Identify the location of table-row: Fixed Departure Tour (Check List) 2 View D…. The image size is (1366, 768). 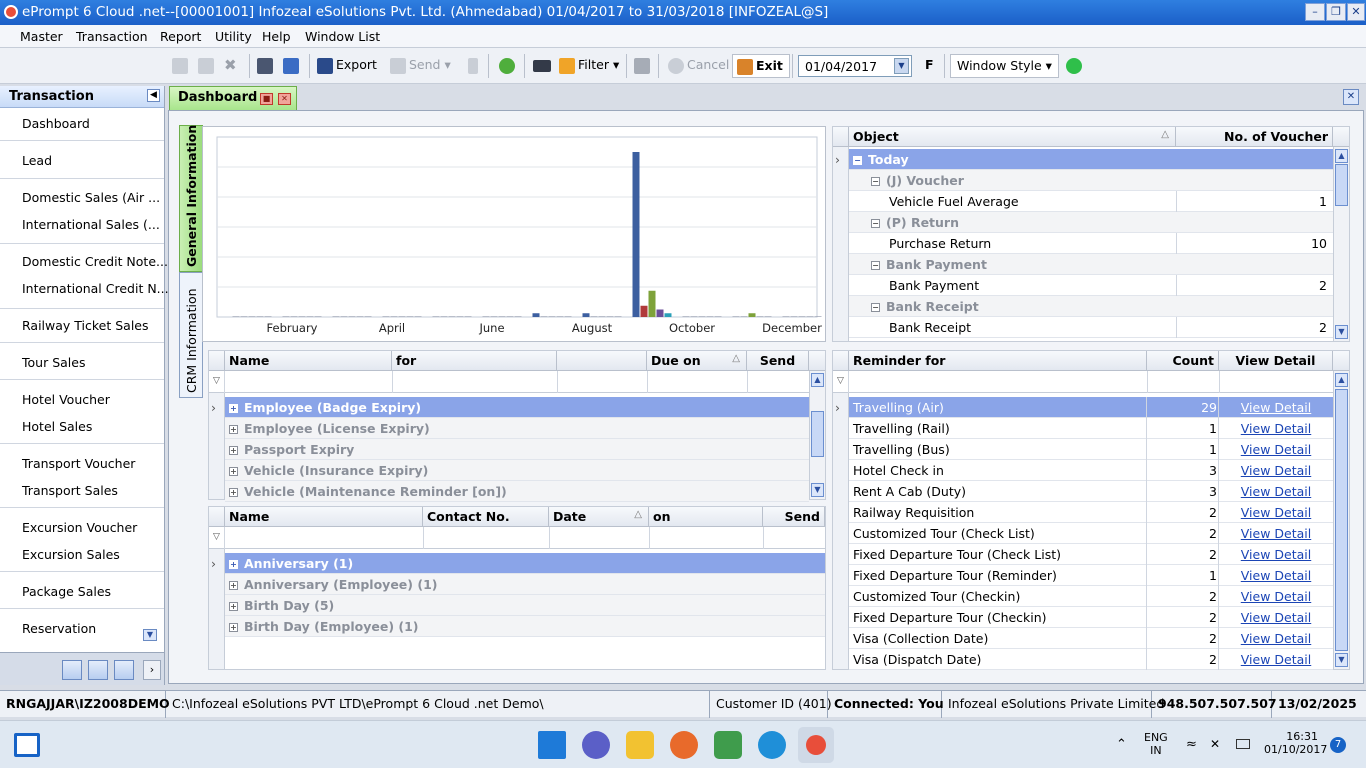
(1091, 554).